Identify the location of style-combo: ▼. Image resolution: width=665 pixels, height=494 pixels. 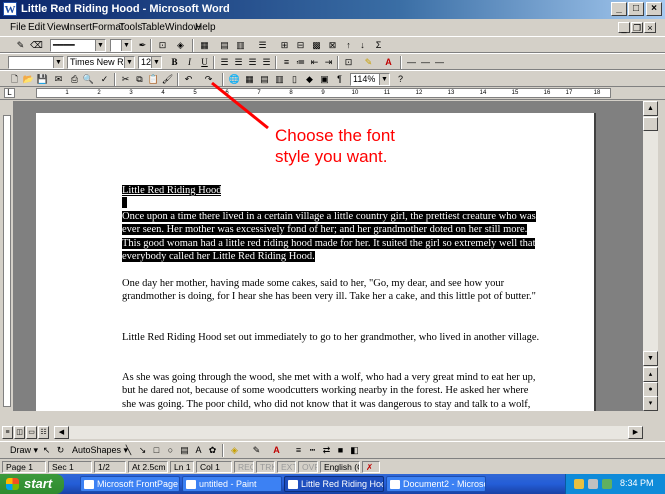
(36, 62).